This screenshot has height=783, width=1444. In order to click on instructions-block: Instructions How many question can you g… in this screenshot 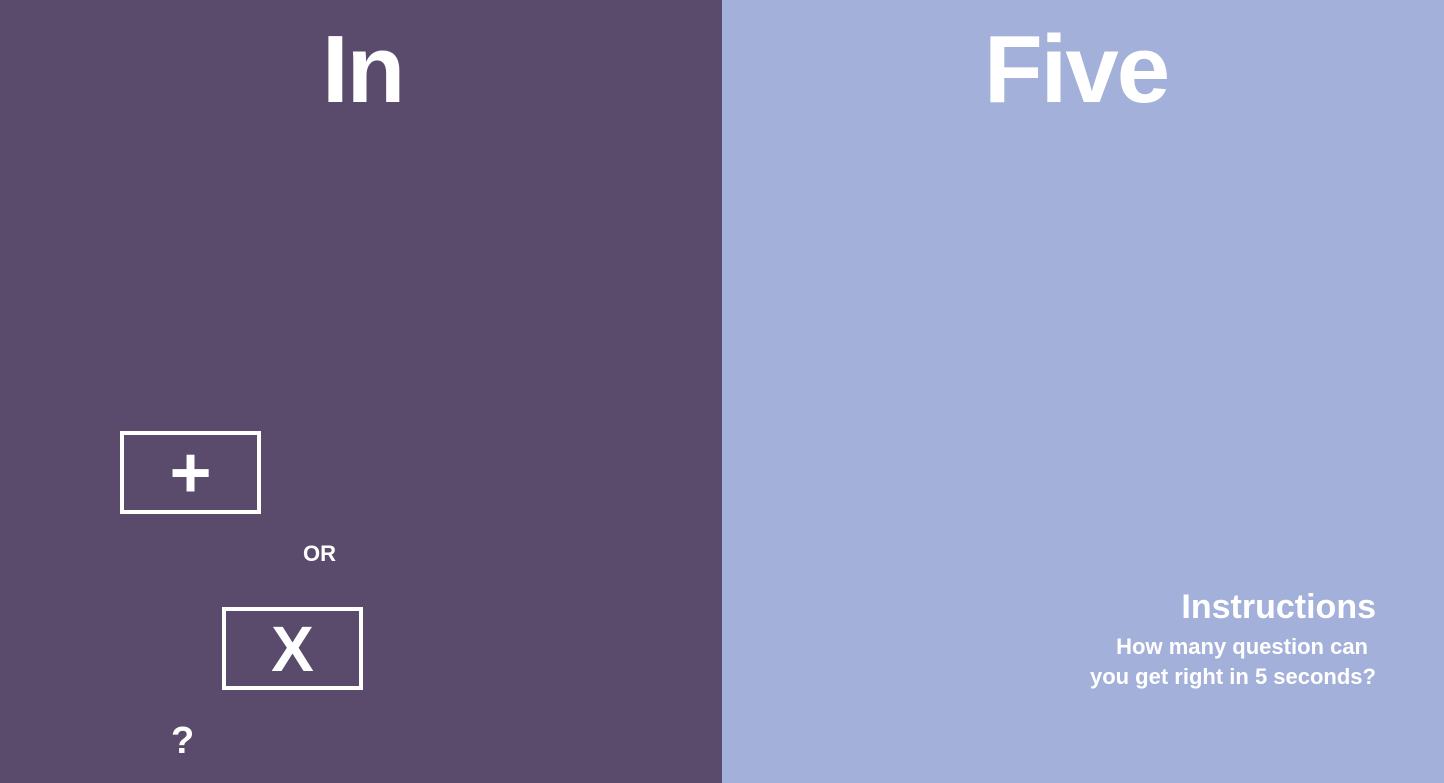, I will do `click(1196, 640)`.